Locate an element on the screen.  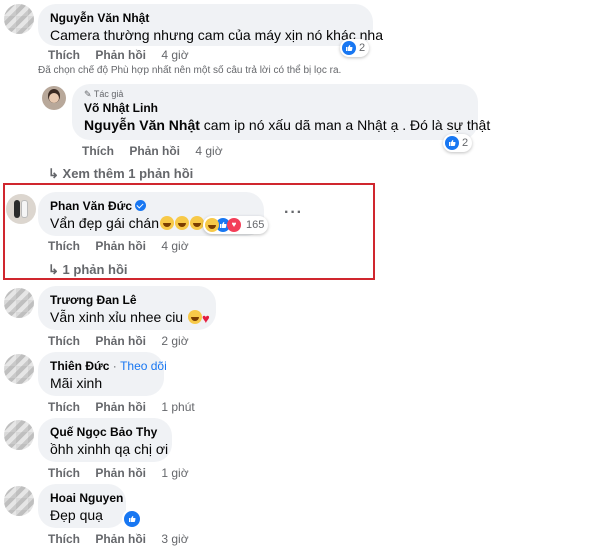
timestamp: 3 giờ is located at coordinates (174, 539).